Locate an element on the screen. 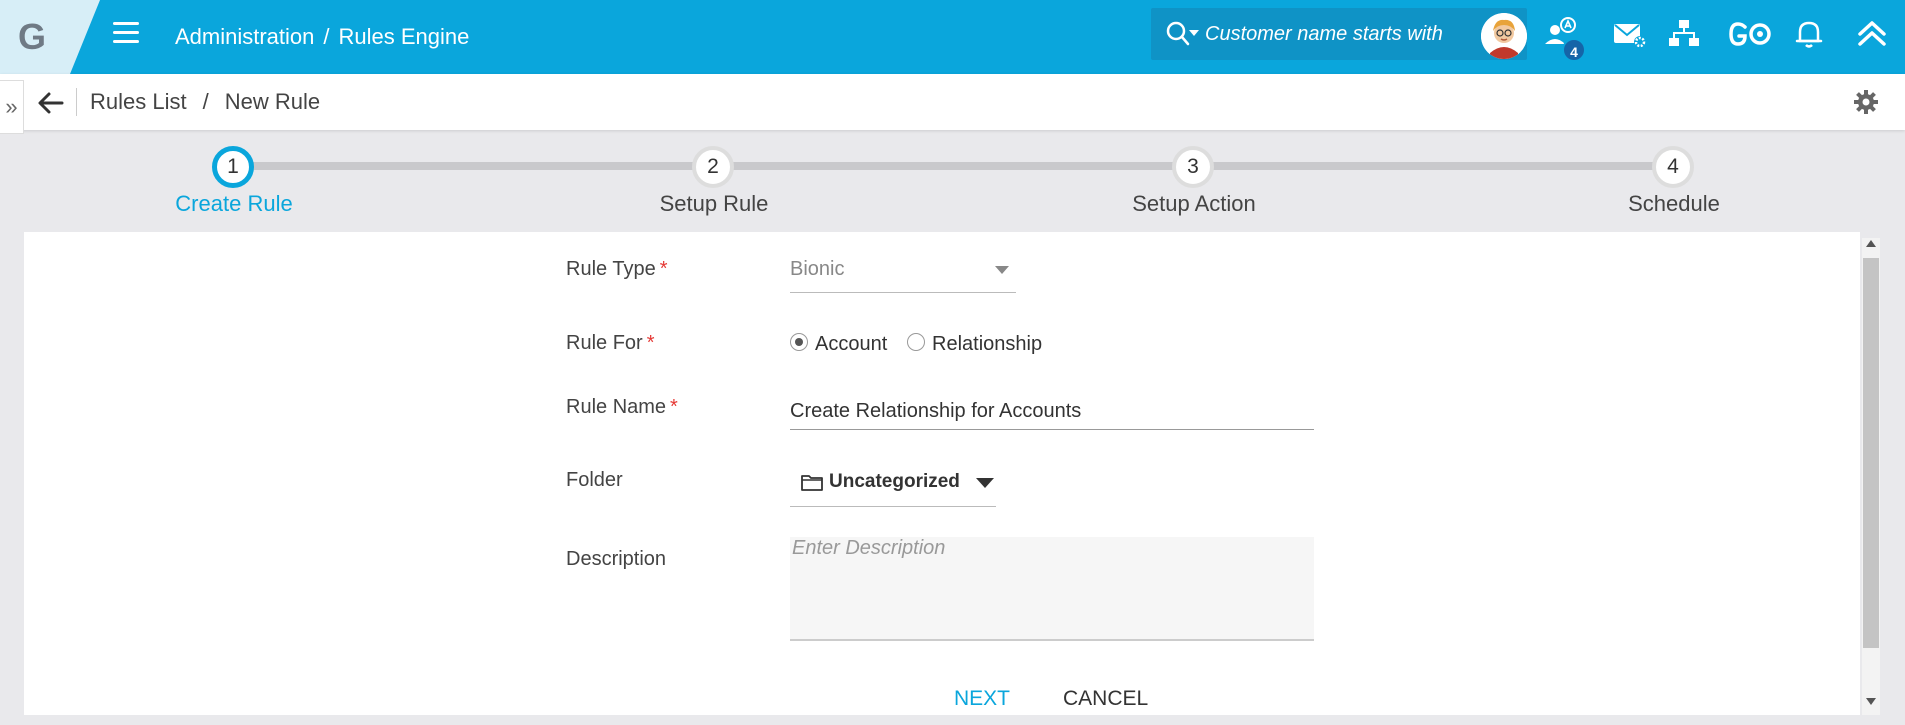 The image size is (1905, 725). step-3-label: Setup Action is located at coordinates (1194, 204).